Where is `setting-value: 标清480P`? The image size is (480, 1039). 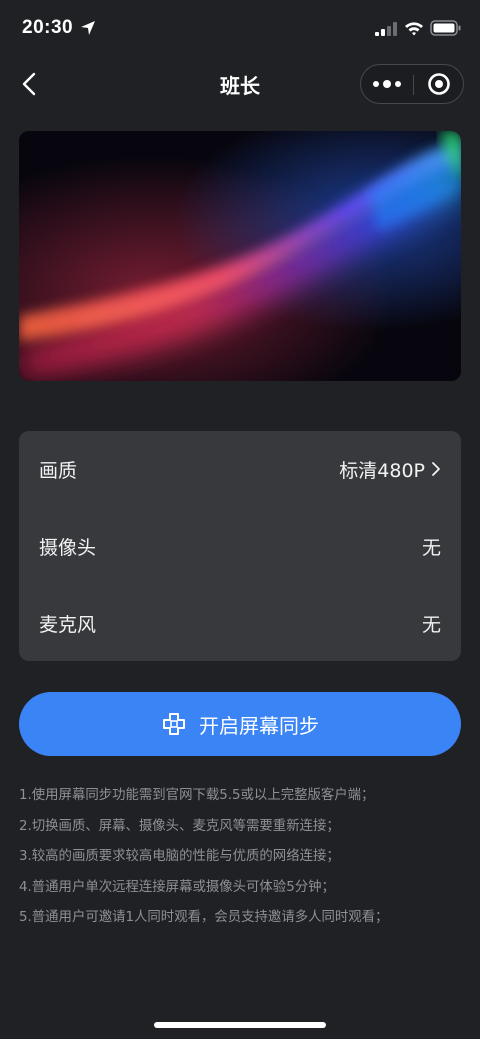
setting-value: 标清480P is located at coordinates (382, 470).